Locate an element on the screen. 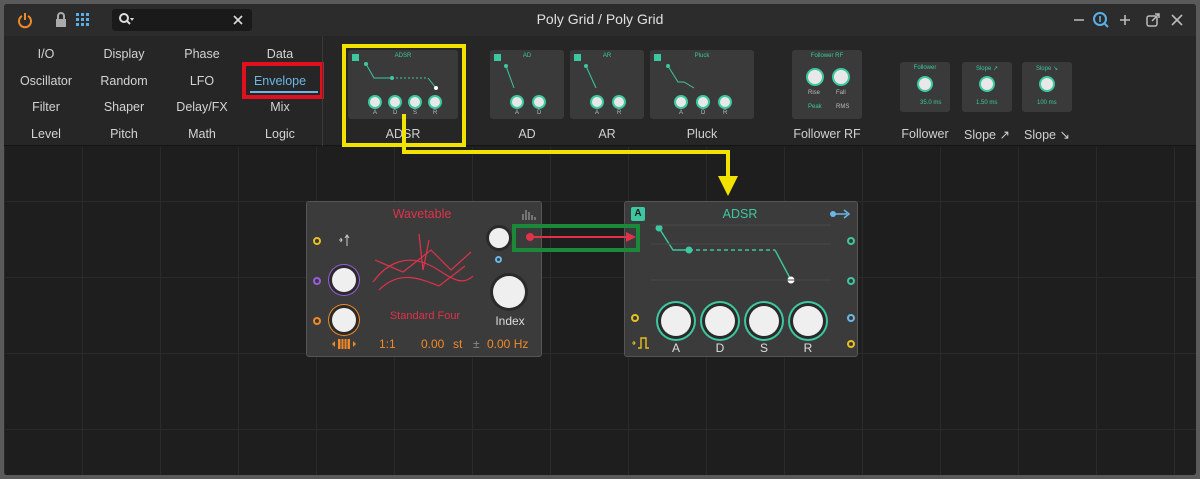 The image size is (1200, 479). category-lfo: LFO is located at coordinates (202, 81).